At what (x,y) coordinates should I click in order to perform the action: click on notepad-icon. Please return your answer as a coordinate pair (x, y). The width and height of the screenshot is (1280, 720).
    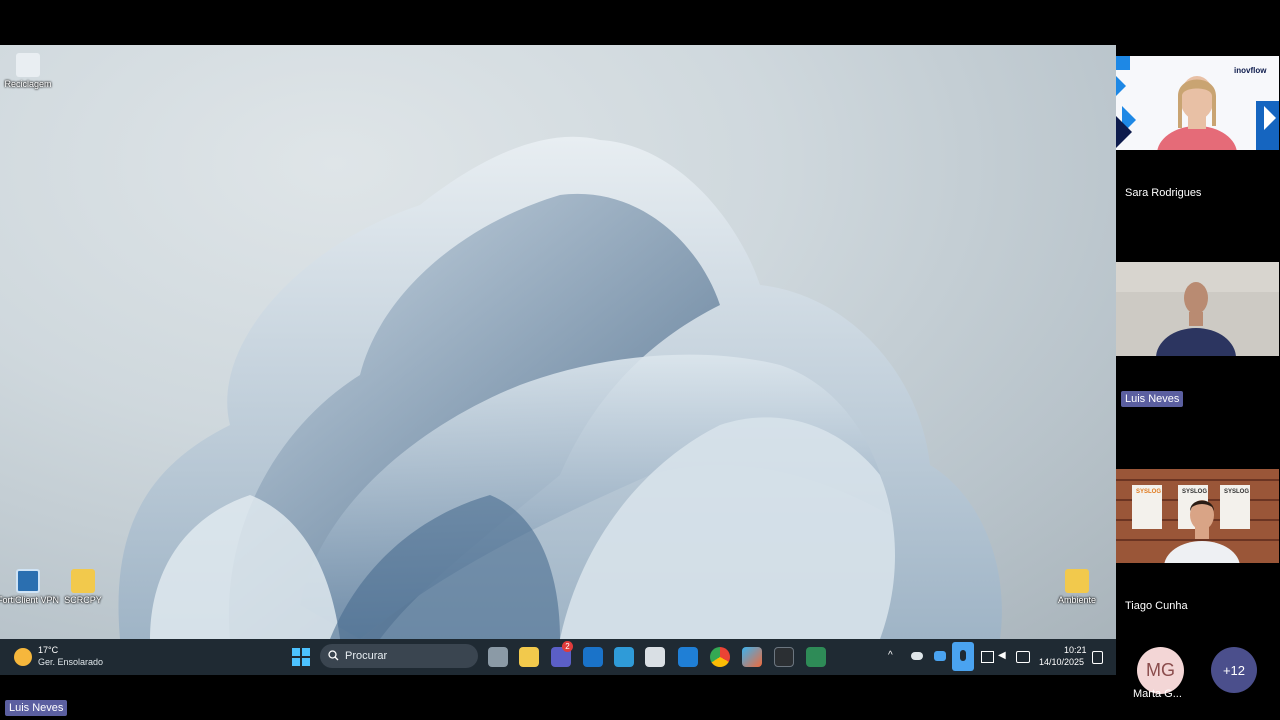
    Looking at the image, I should click on (624, 657).